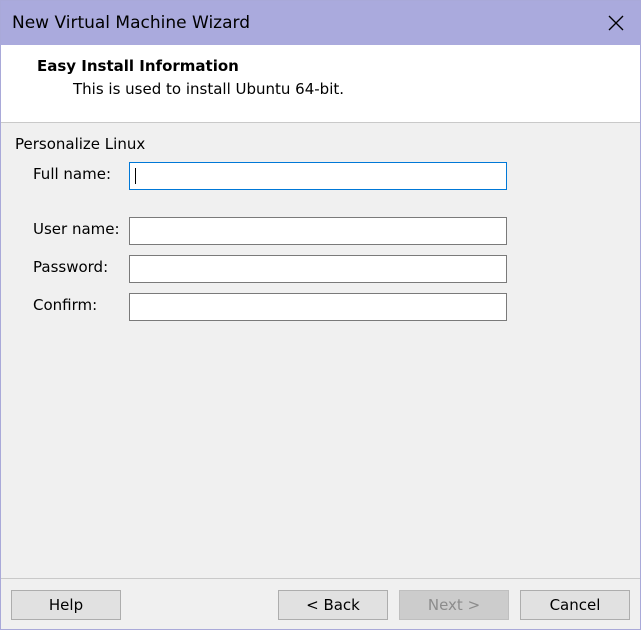  I want to click on cancel-button: Cancel, so click(575, 605).